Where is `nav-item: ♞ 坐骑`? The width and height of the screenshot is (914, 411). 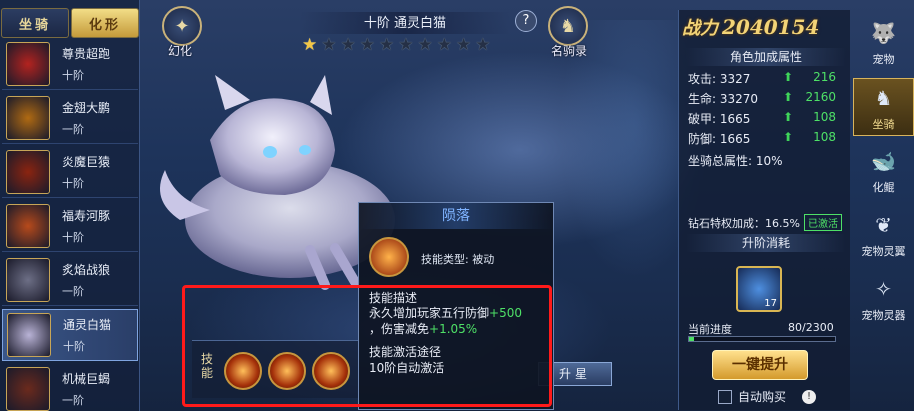 nav-item: ♞ 坐骑 is located at coordinates (883, 107).